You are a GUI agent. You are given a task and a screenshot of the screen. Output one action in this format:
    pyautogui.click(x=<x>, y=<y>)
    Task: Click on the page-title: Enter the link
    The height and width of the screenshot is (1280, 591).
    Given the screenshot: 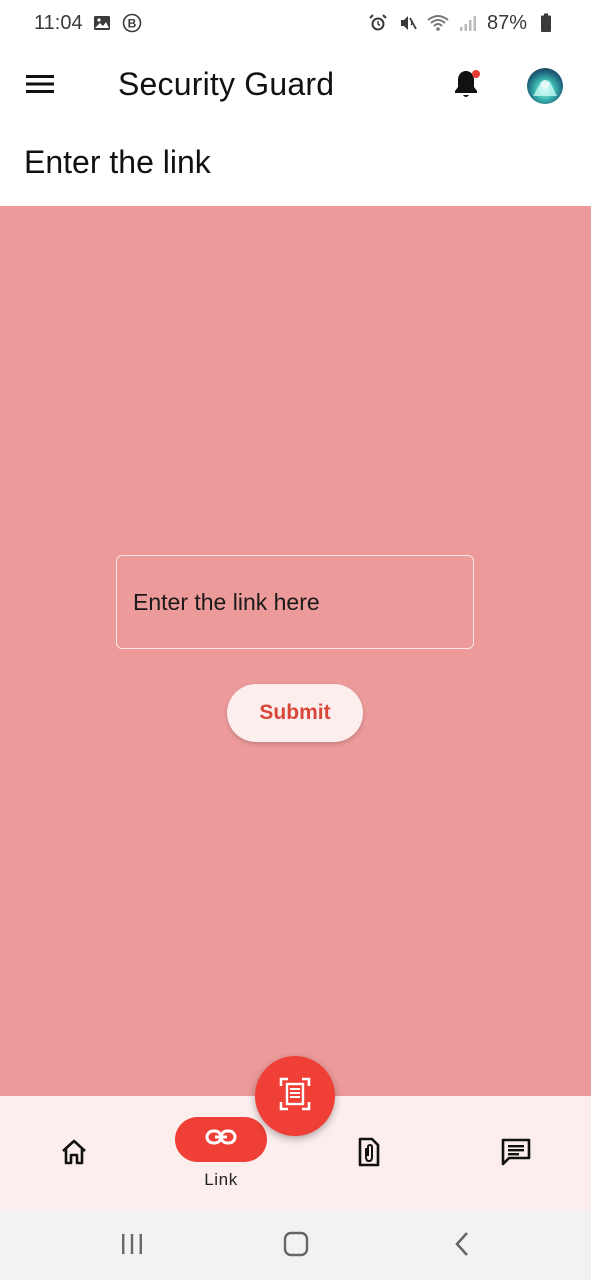 What is the action you would take?
    pyautogui.click(x=117, y=162)
    